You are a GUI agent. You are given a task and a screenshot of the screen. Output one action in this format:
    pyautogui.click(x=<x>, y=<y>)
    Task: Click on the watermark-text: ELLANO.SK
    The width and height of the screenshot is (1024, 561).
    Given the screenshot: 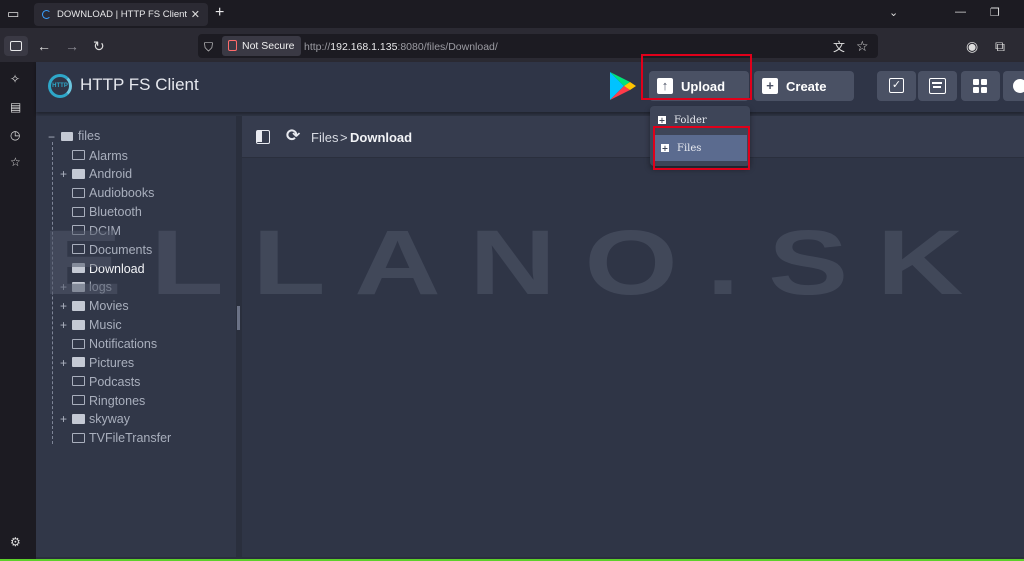 What is the action you would take?
    pyautogui.click(x=517, y=263)
    